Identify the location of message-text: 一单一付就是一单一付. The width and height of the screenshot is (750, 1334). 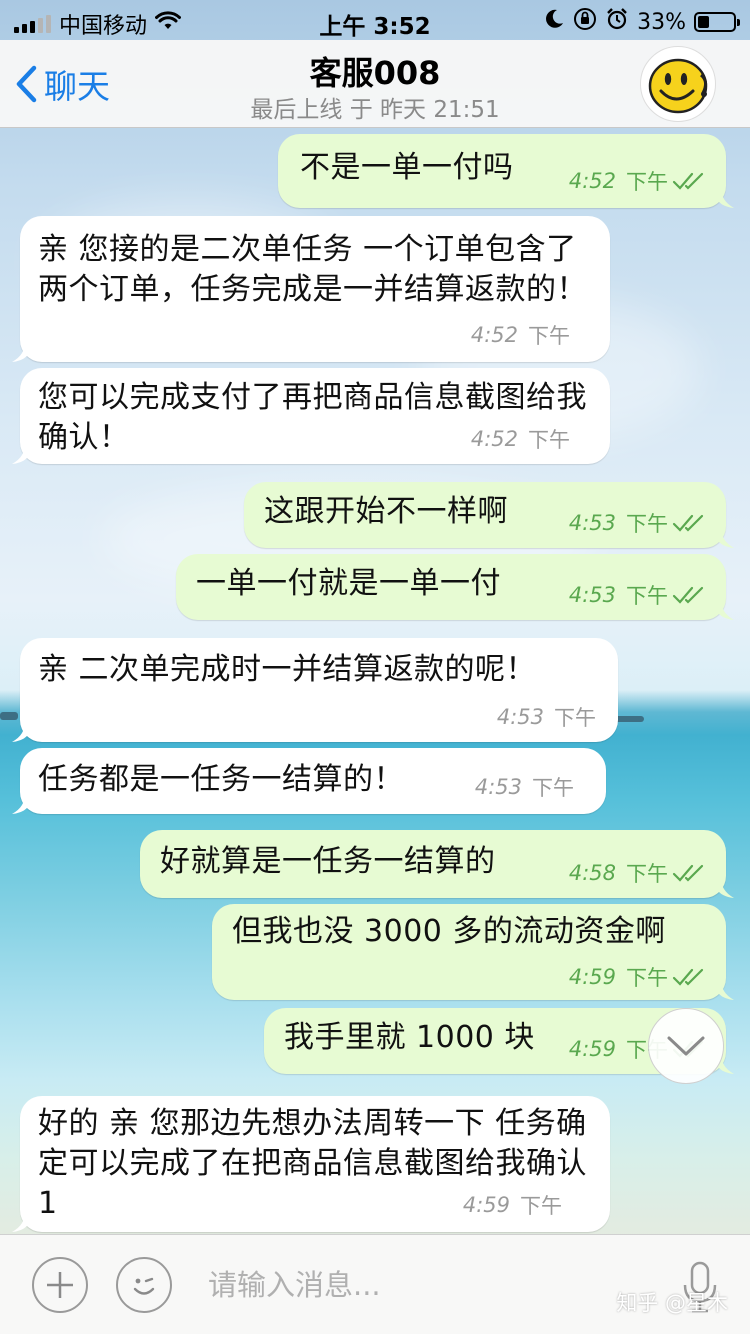
(348, 583).